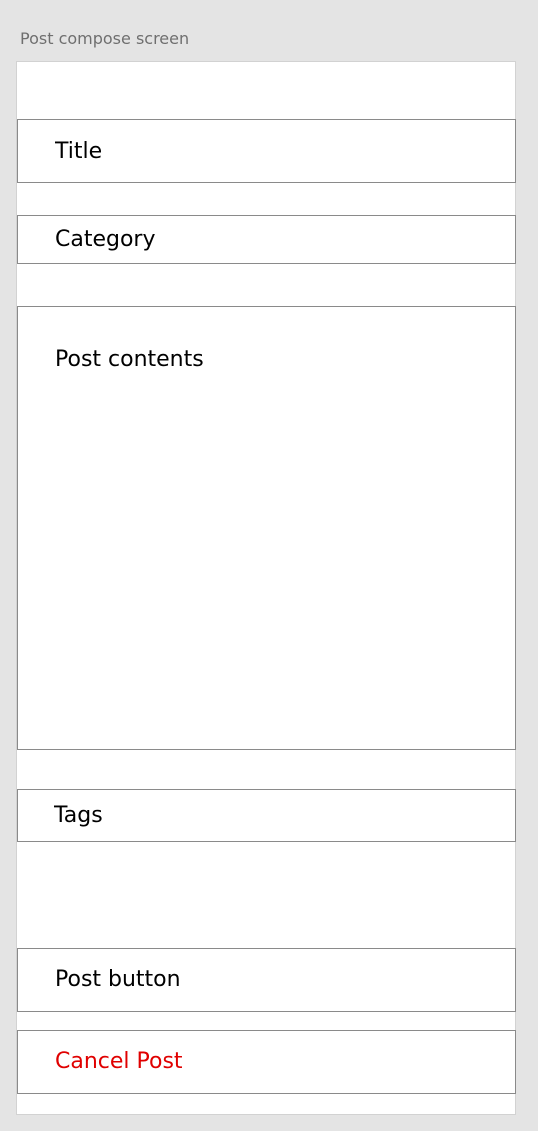  What do you see at coordinates (118, 979) in the screenshot?
I see `post-button-label: Post button` at bounding box center [118, 979].